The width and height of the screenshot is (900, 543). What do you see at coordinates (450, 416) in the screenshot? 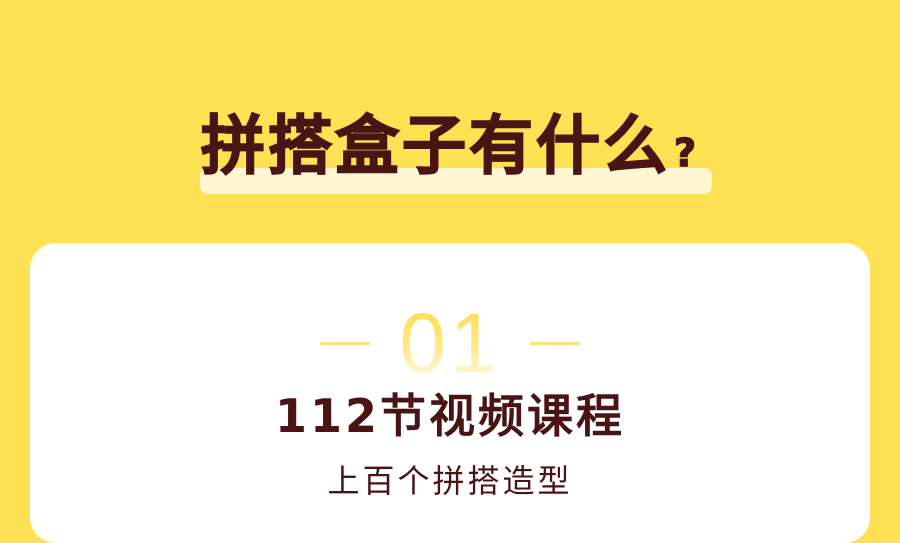
I see `feature-title: 112节视频课程` at bounding box center [450, 416].